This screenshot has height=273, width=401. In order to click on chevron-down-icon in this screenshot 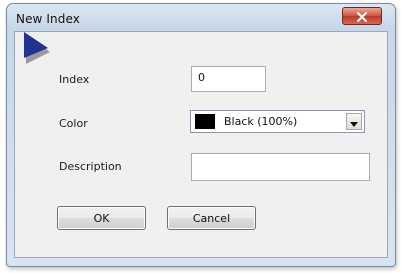, I will do `click(354, 121)`.